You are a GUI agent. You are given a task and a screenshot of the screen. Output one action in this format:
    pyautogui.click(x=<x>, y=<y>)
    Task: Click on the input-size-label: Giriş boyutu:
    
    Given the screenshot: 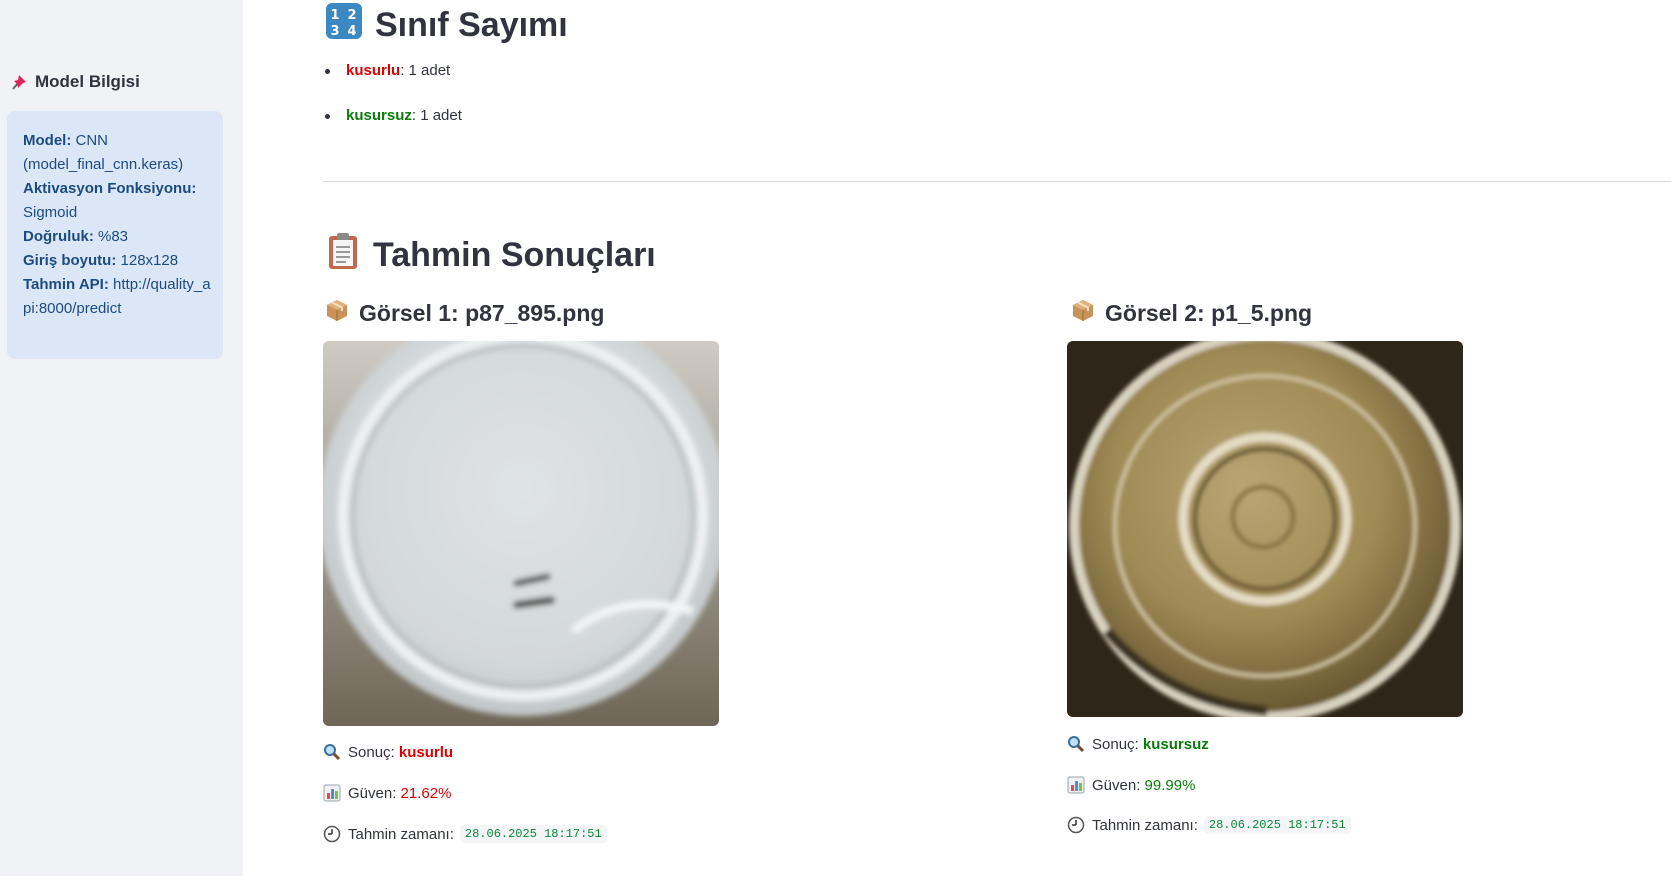 What is the action you would take?
    pyautogui.click(x=70, y=260)
    